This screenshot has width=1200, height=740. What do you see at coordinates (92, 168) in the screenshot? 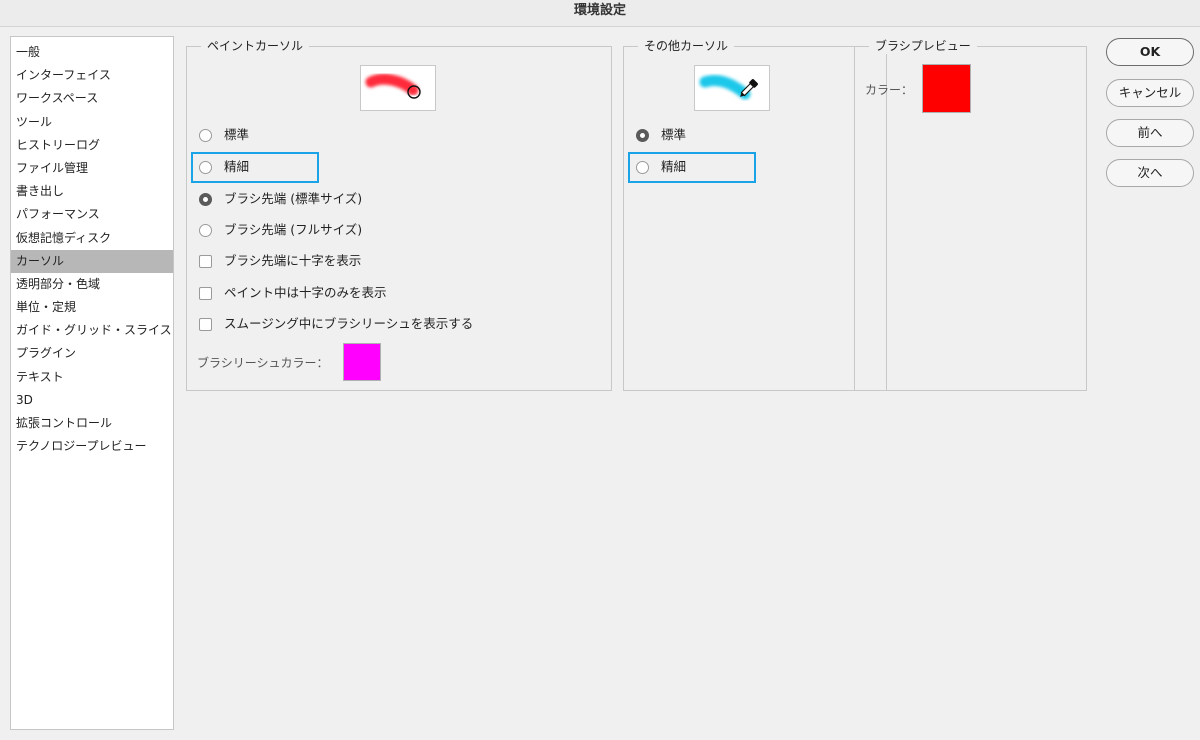
I see `sidebar-item: ファイル管理` at bounding box center [92, 168].